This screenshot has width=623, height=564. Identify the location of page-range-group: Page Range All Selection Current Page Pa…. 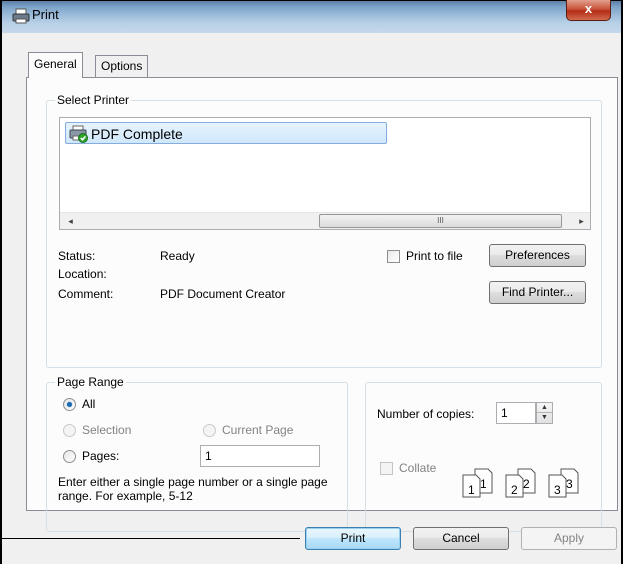
(197, 453).